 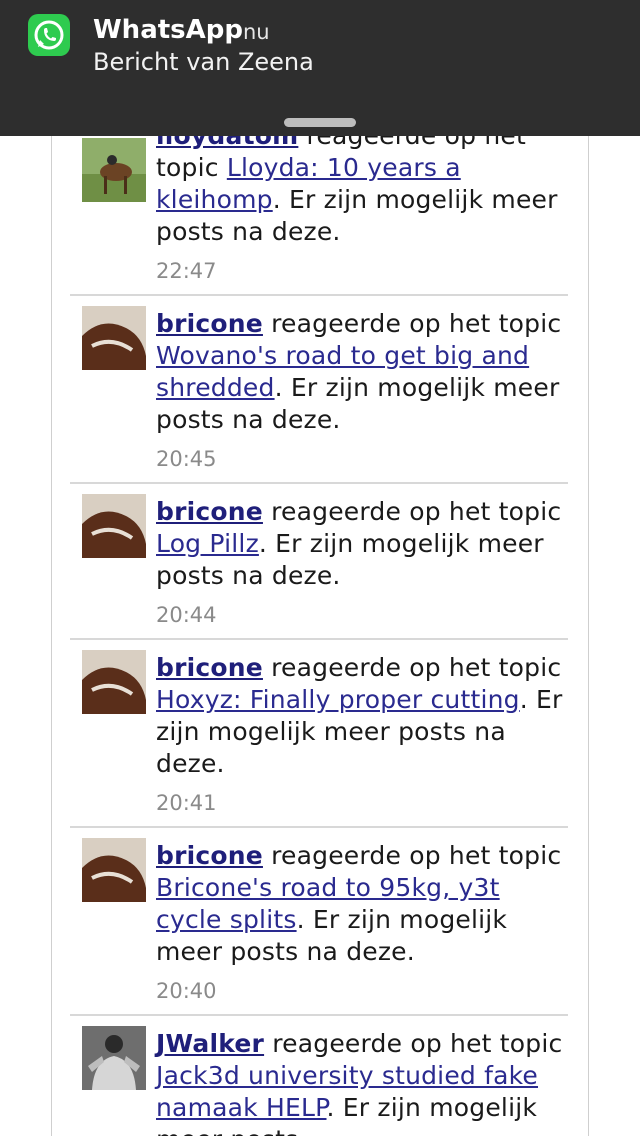 What do you see at coordinates (186, 459) in the screenshot?
I see `timestamp: 20:45` at bounding box center [186, 459].